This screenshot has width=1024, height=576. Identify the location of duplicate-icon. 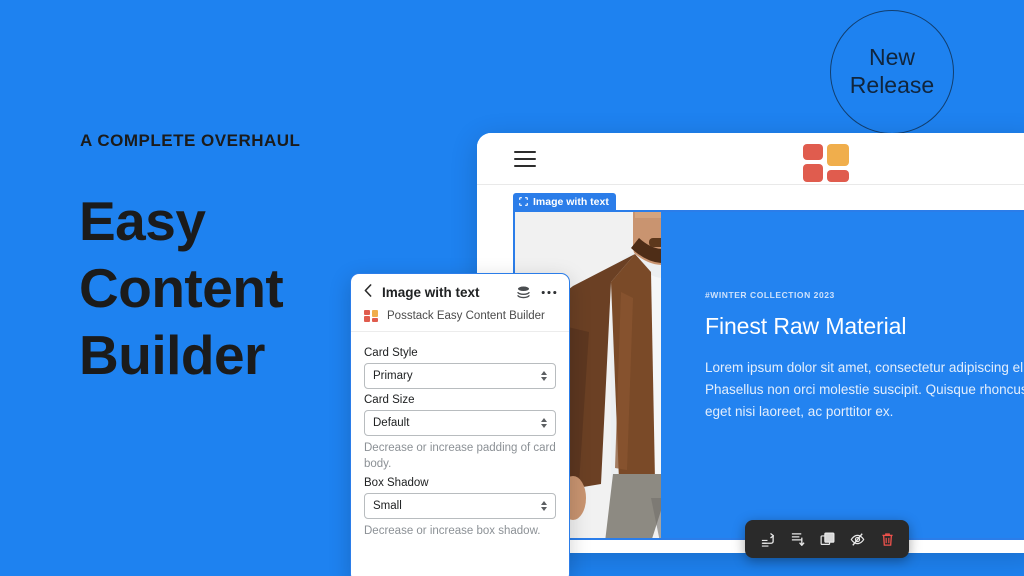
(827, 539).